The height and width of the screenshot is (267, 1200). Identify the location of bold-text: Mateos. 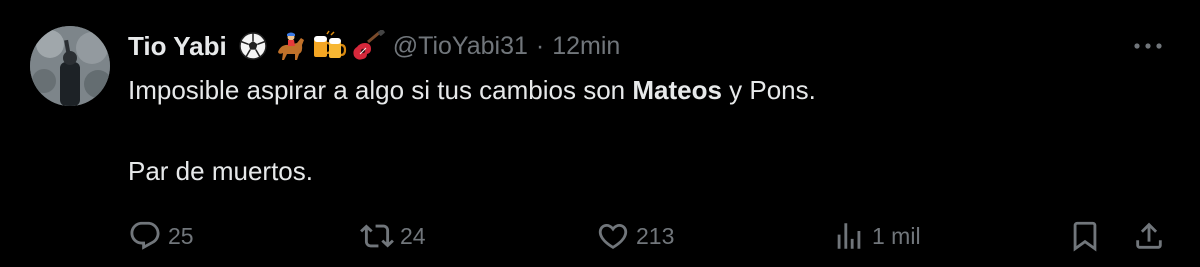
(677, 90).